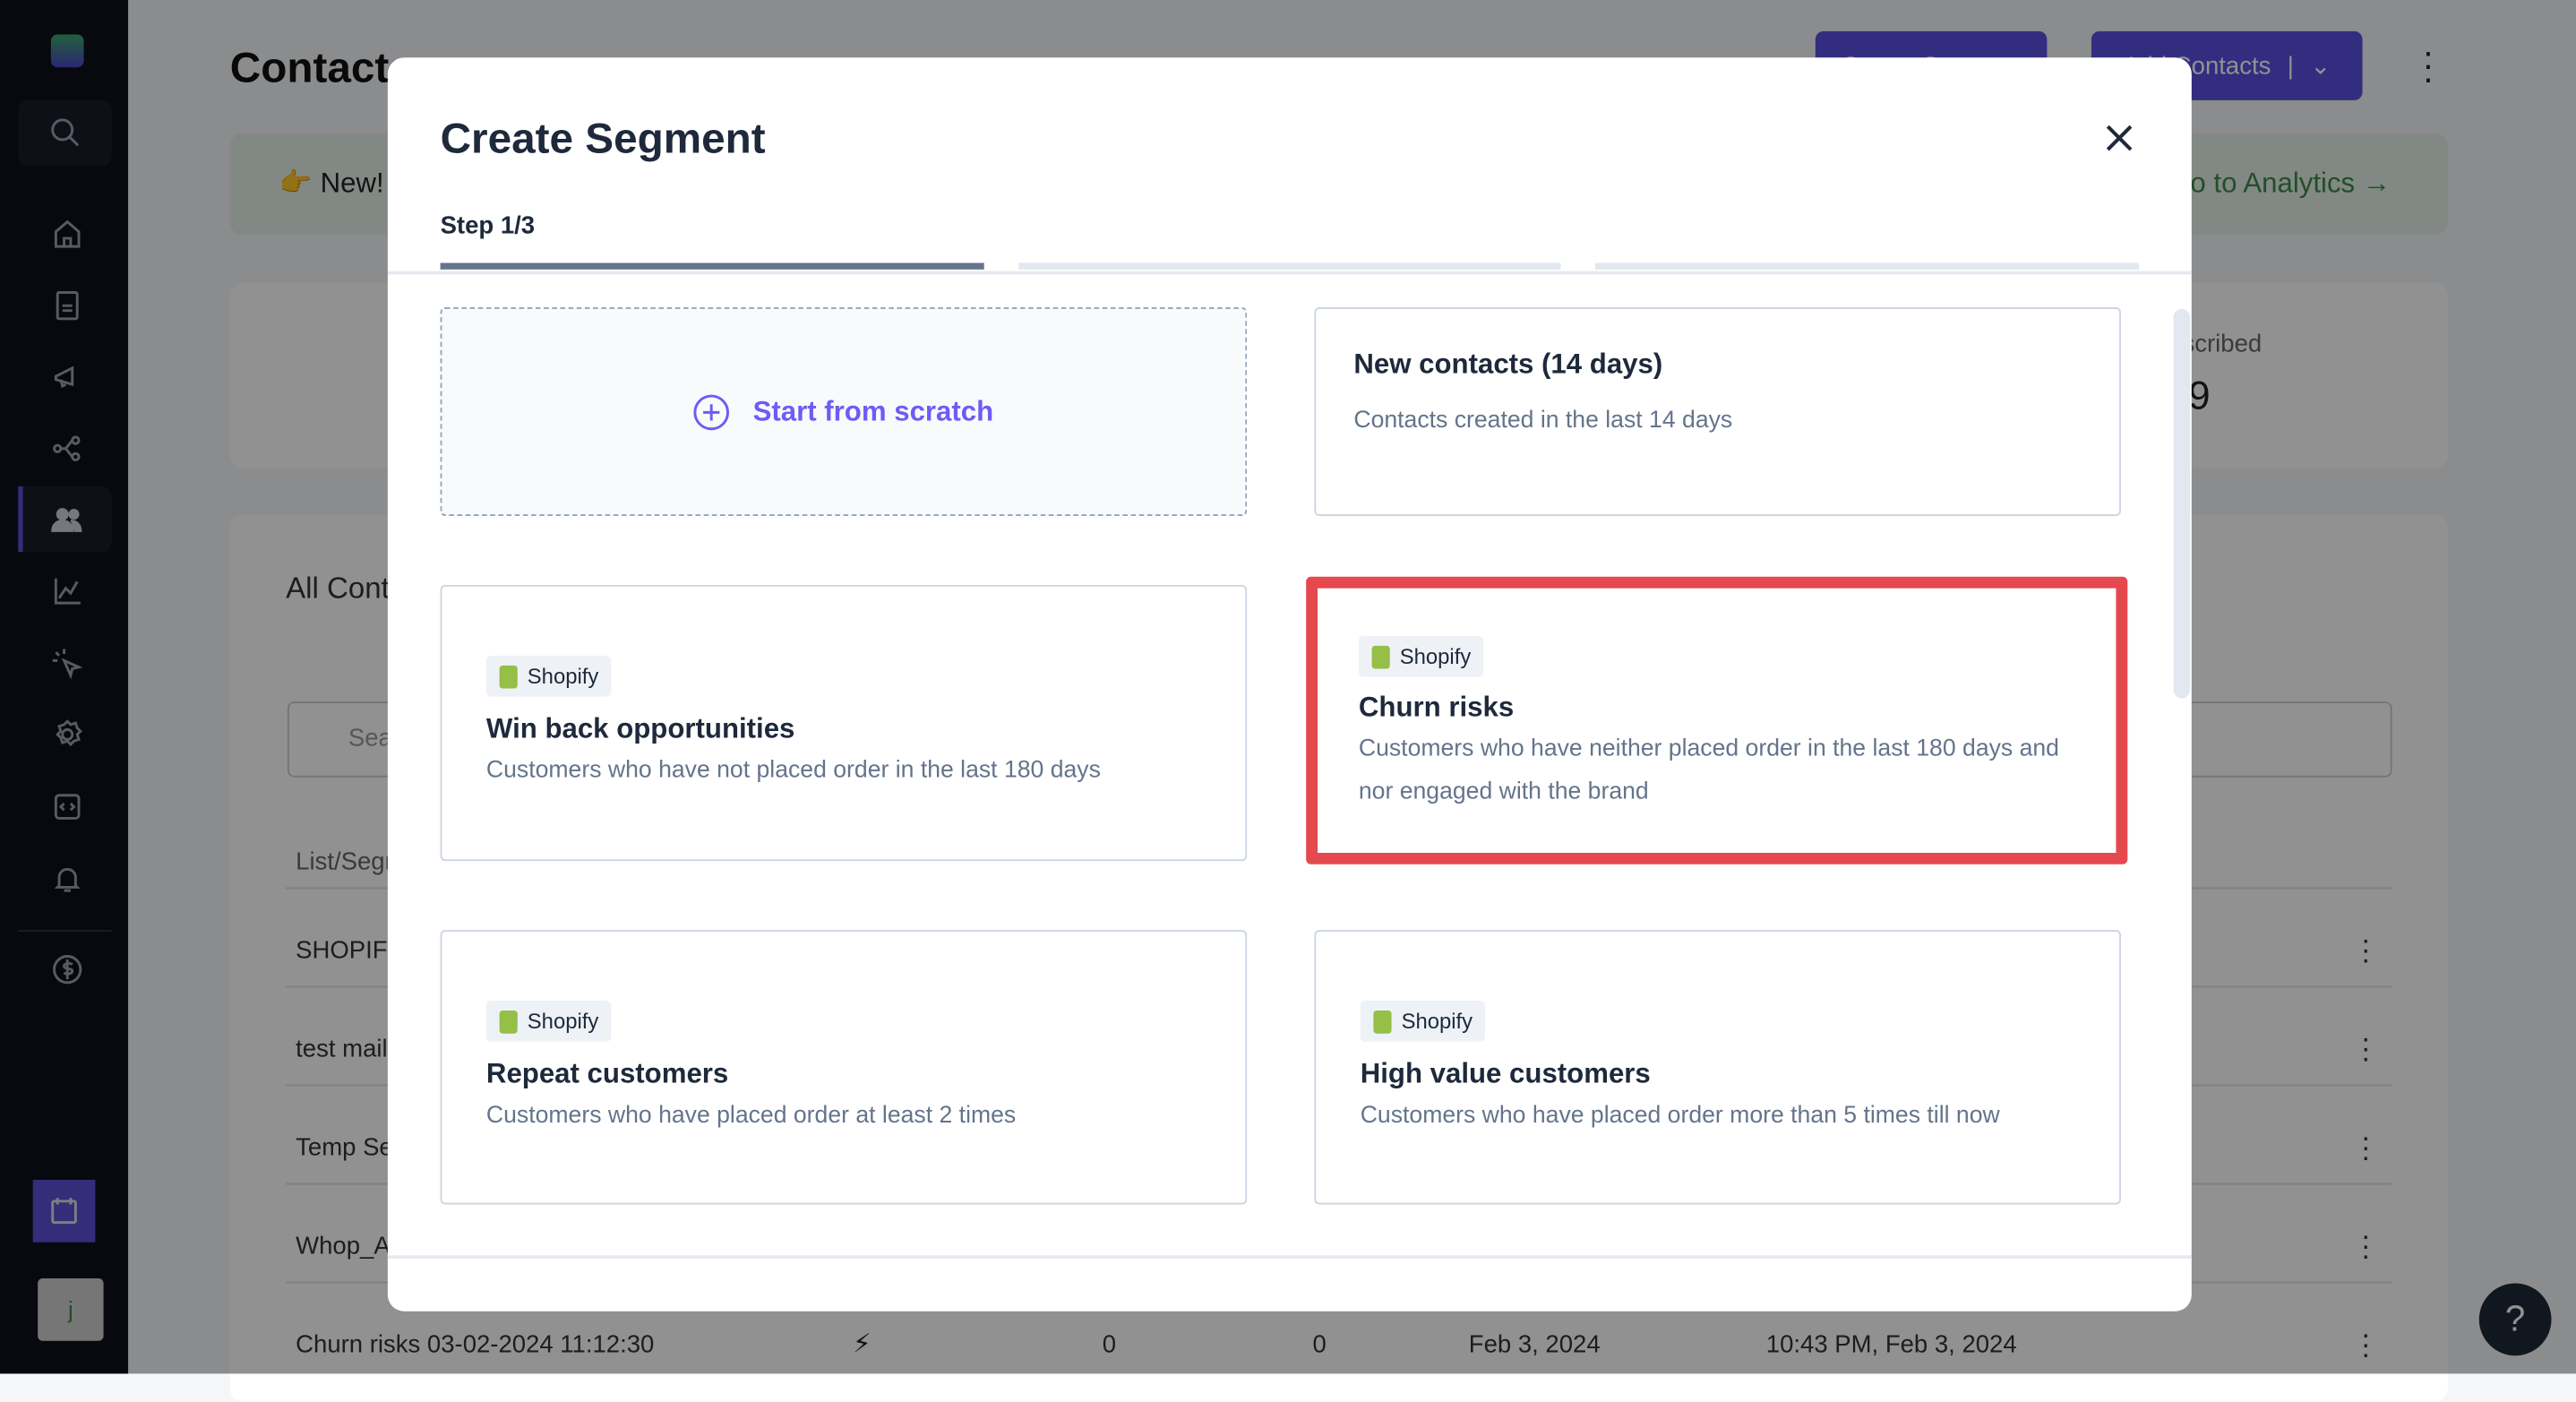 This screenshot has height=1402, width=2576. Describe the element at coordinates (2119, 137) in the screenshot. I see `close-icon` at that location.